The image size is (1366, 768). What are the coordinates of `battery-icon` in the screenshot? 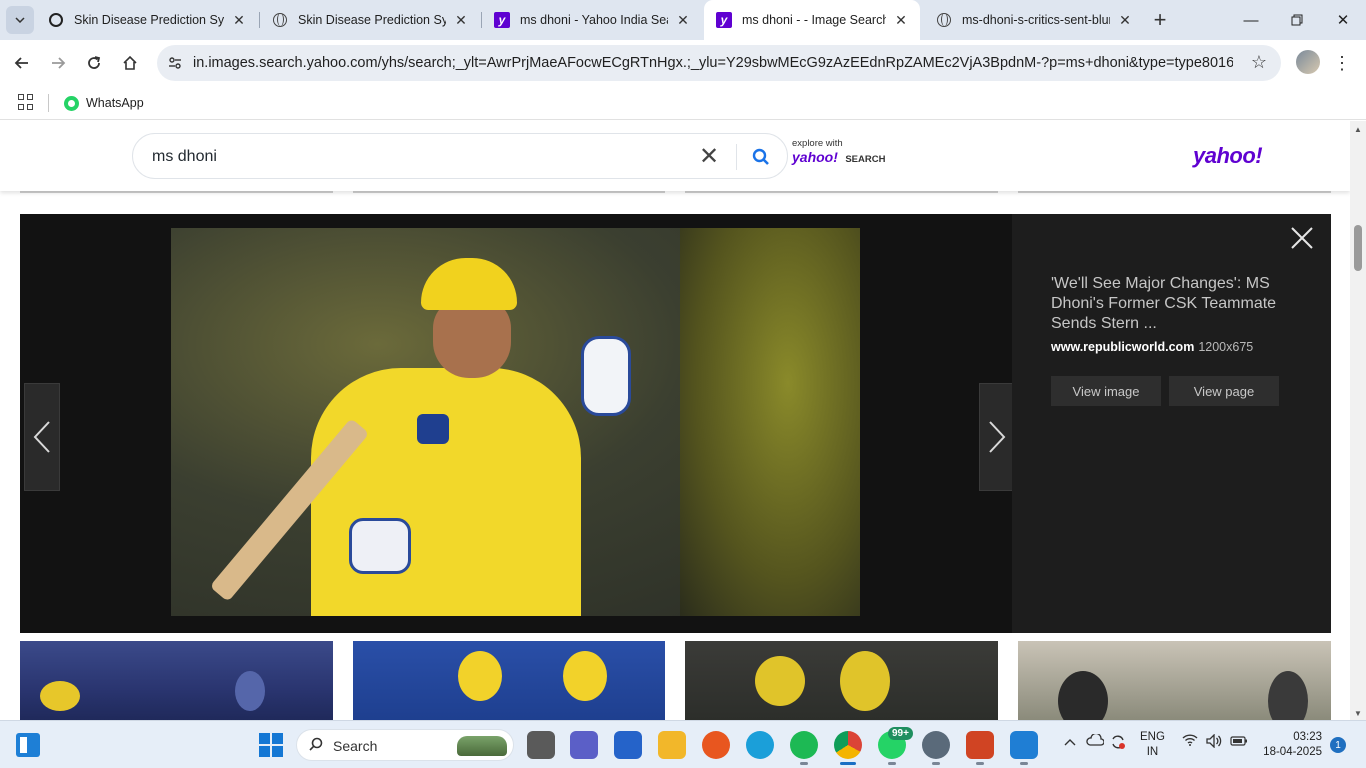 It's located at (1239, 741).